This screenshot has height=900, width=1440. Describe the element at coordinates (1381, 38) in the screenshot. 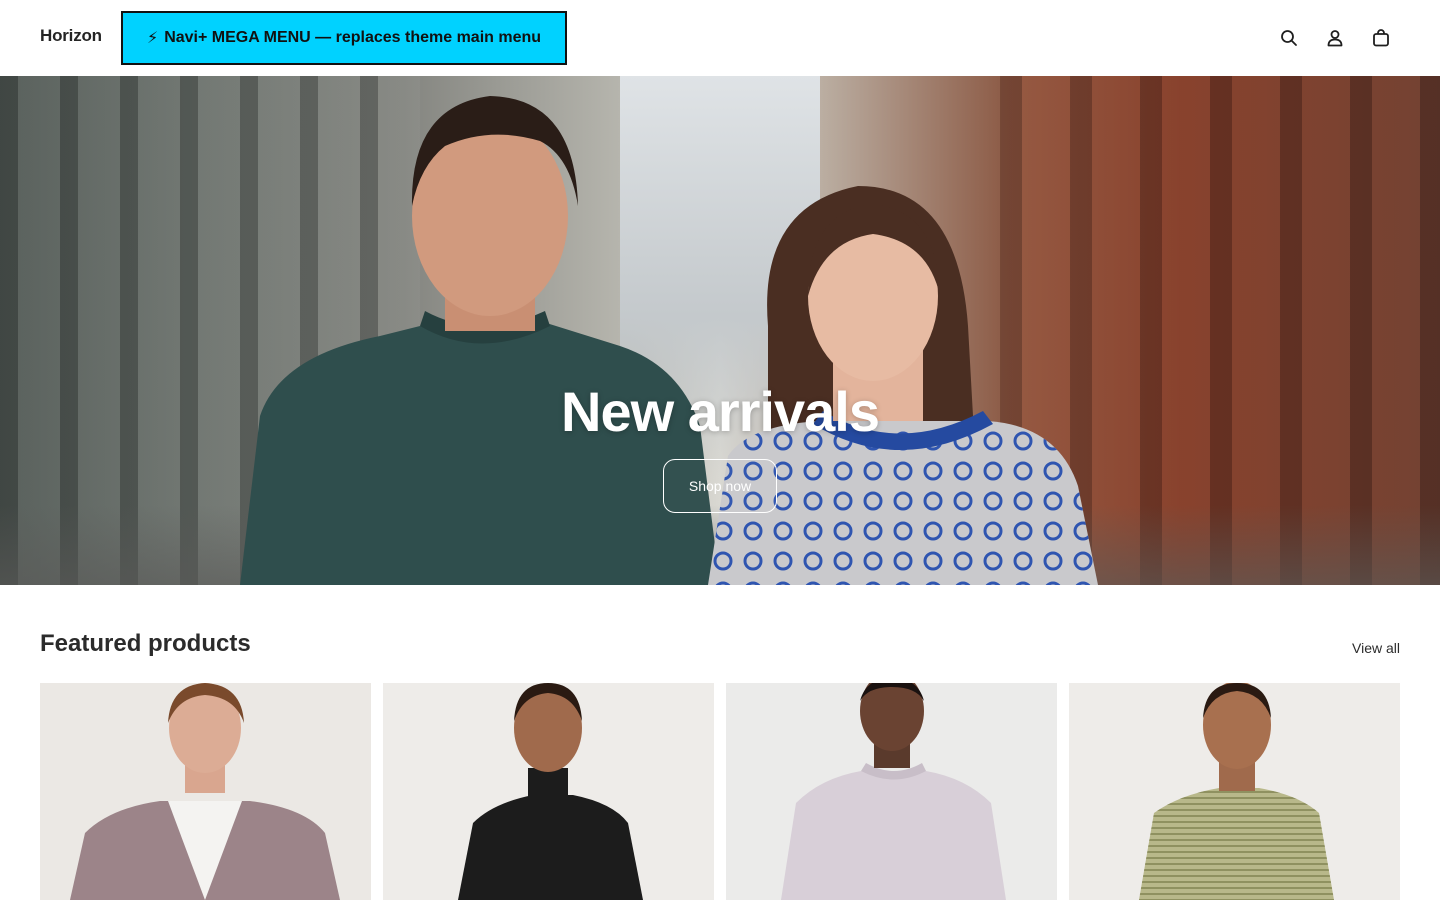

I see `cart-icon` at that location.